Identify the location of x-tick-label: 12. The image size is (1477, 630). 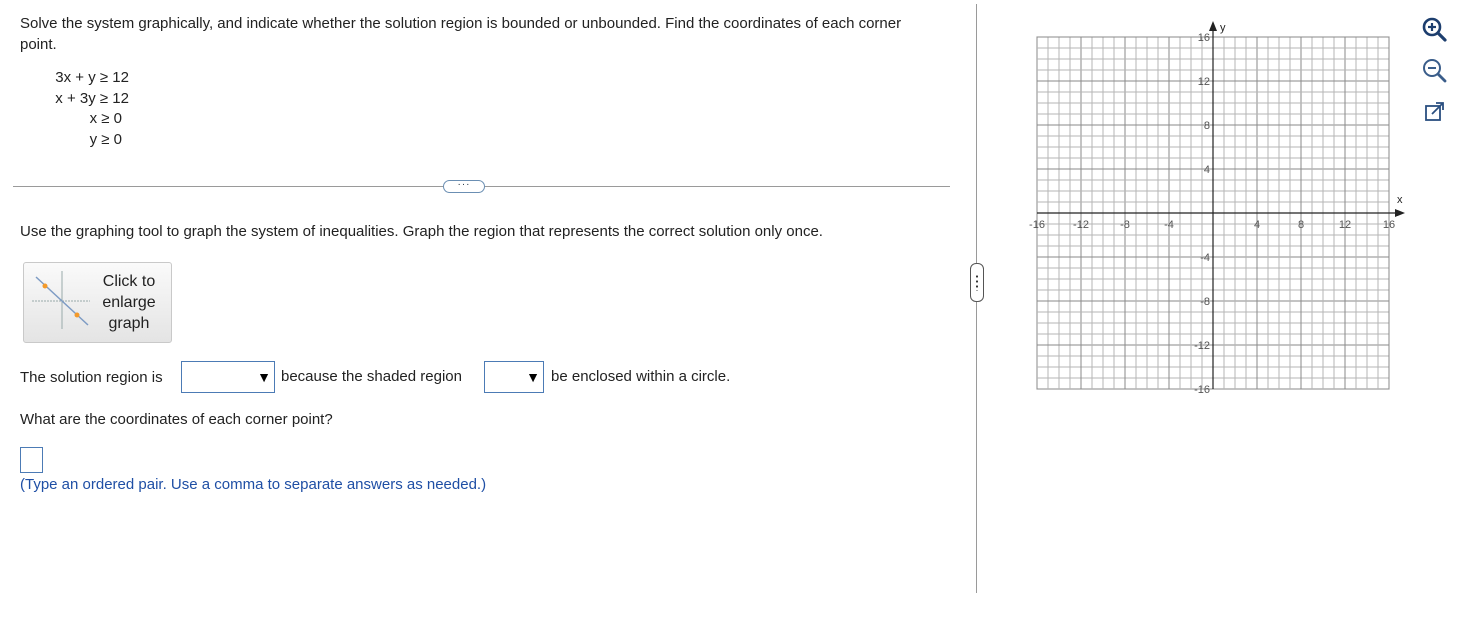
(1345, 225).